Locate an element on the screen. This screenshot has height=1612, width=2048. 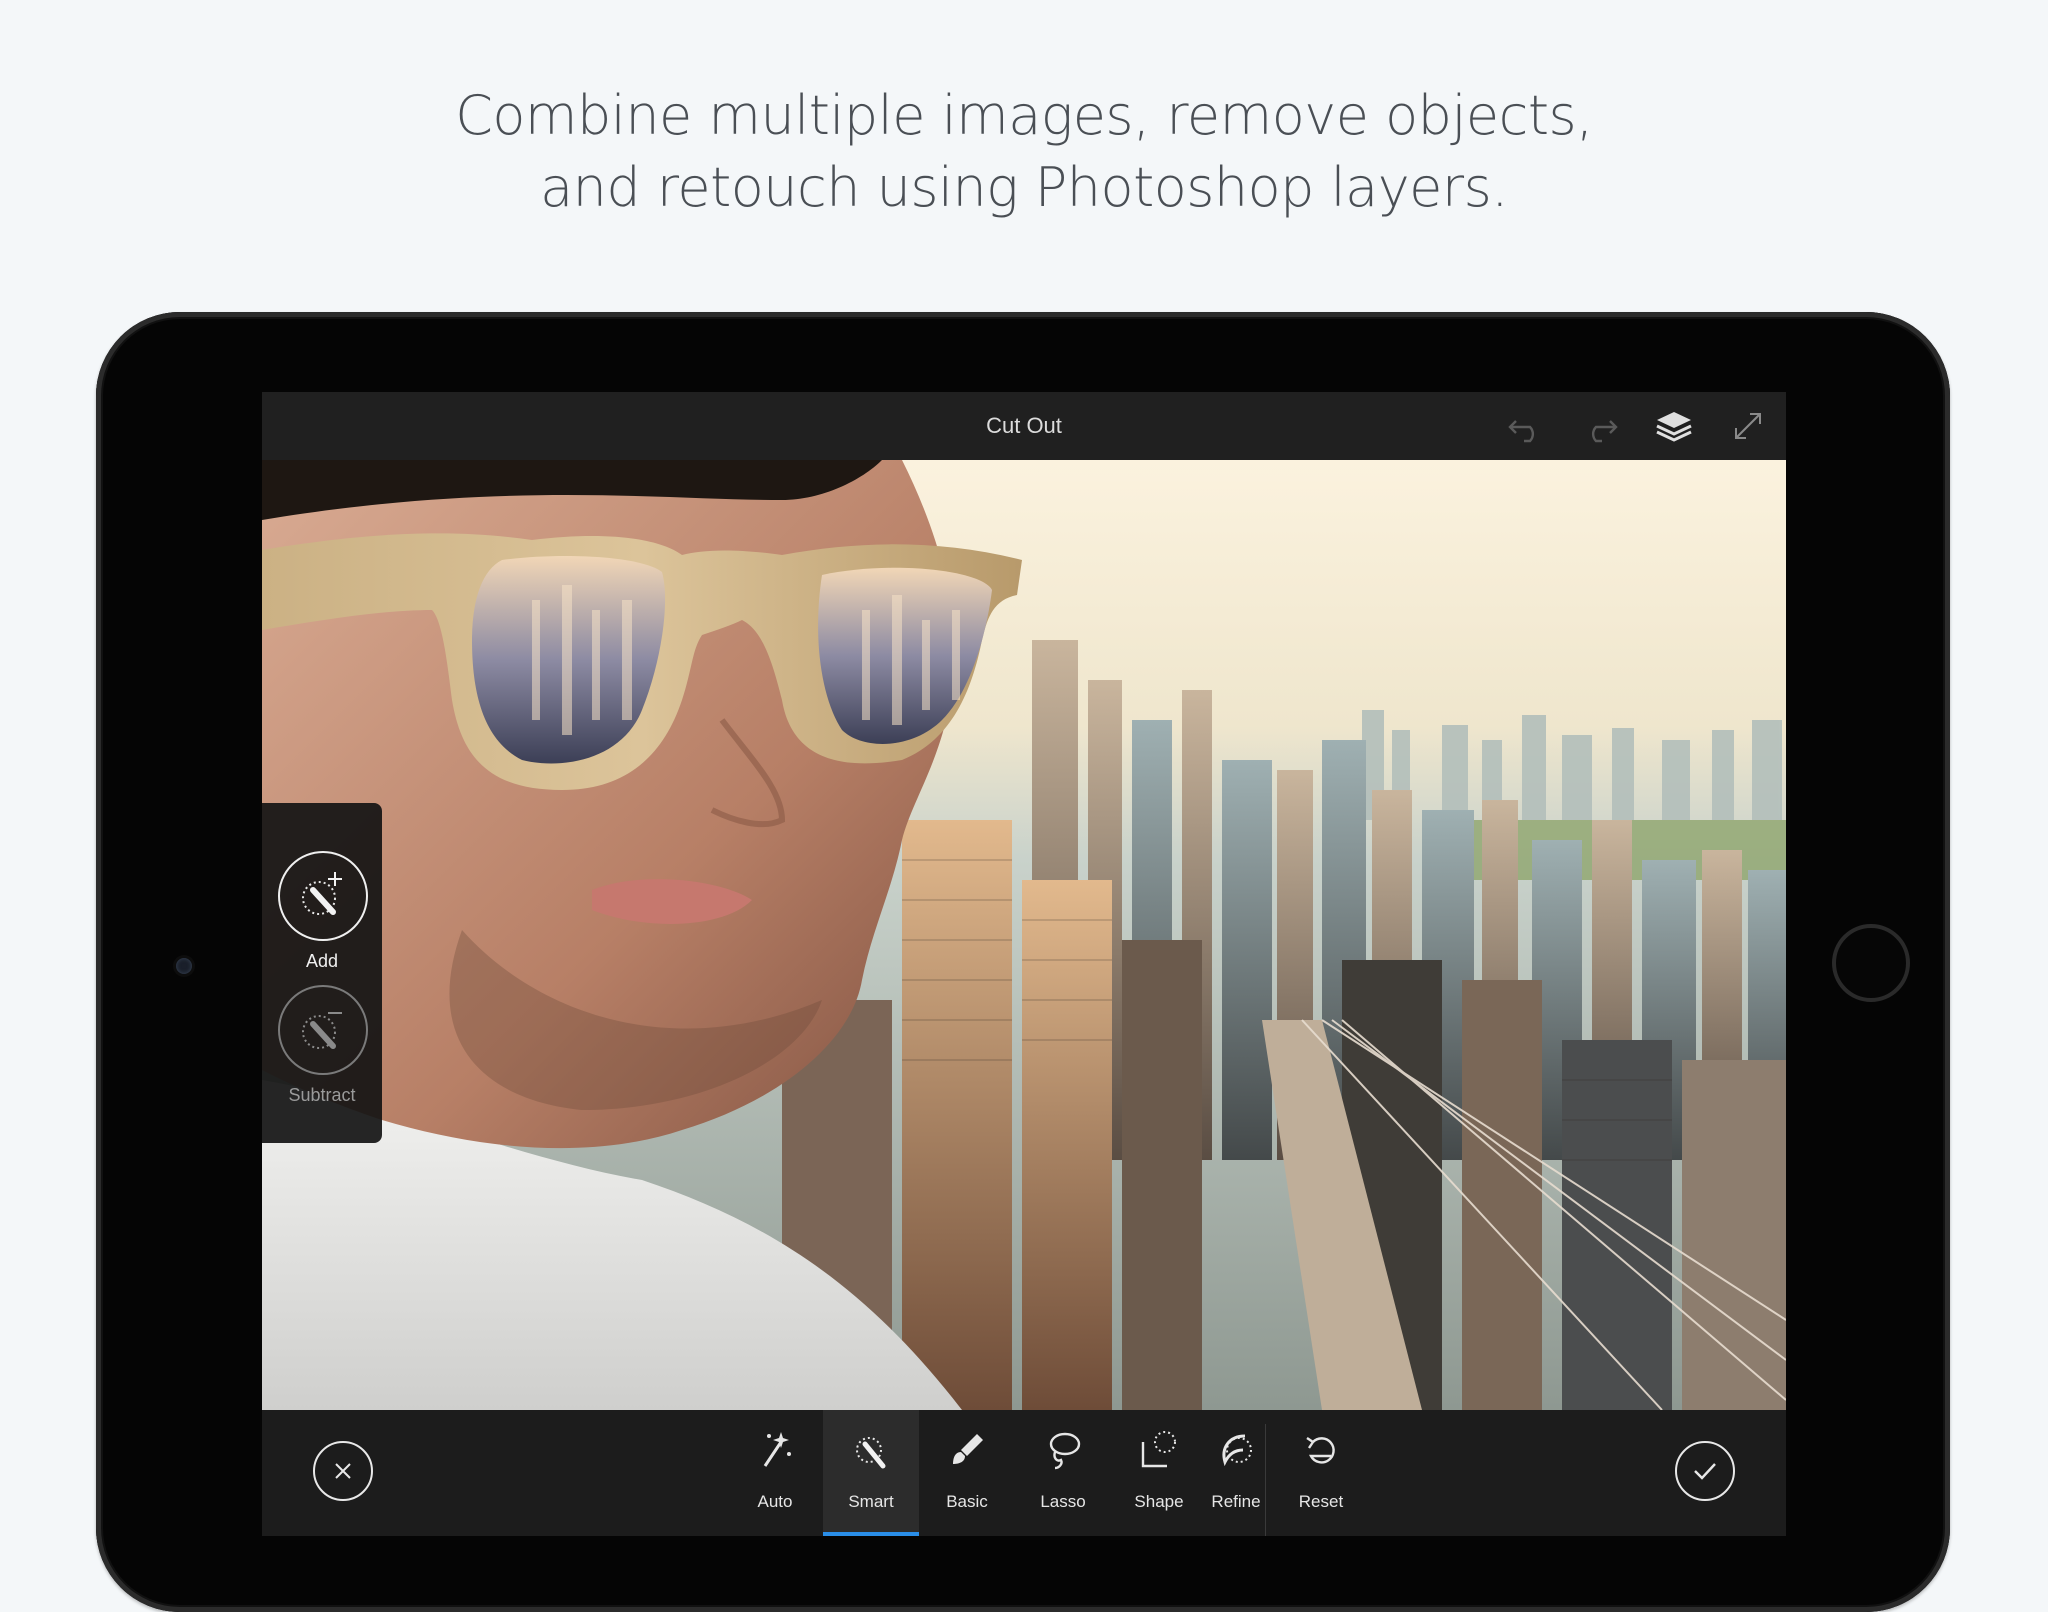
lasso-icon is located at coordinates (1063, 1450).